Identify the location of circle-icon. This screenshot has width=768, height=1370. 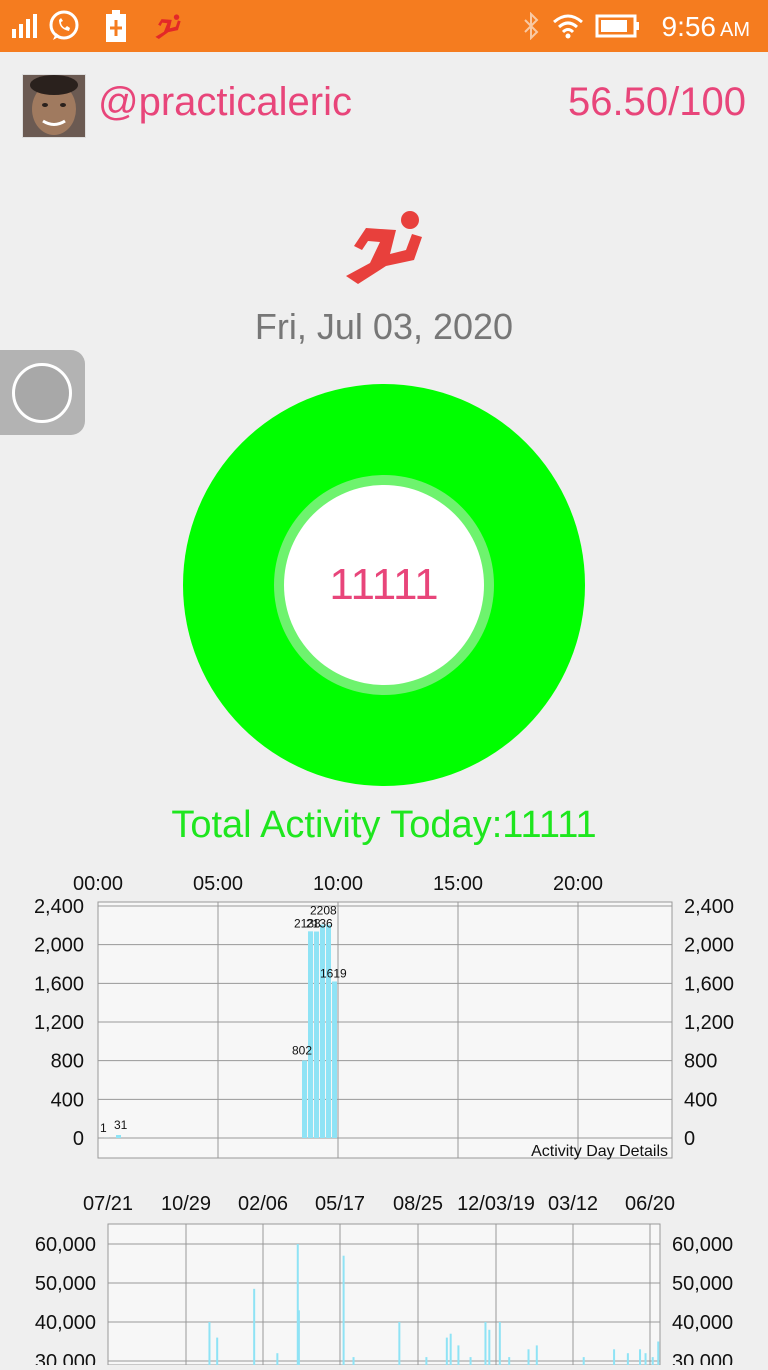
(42, 393).